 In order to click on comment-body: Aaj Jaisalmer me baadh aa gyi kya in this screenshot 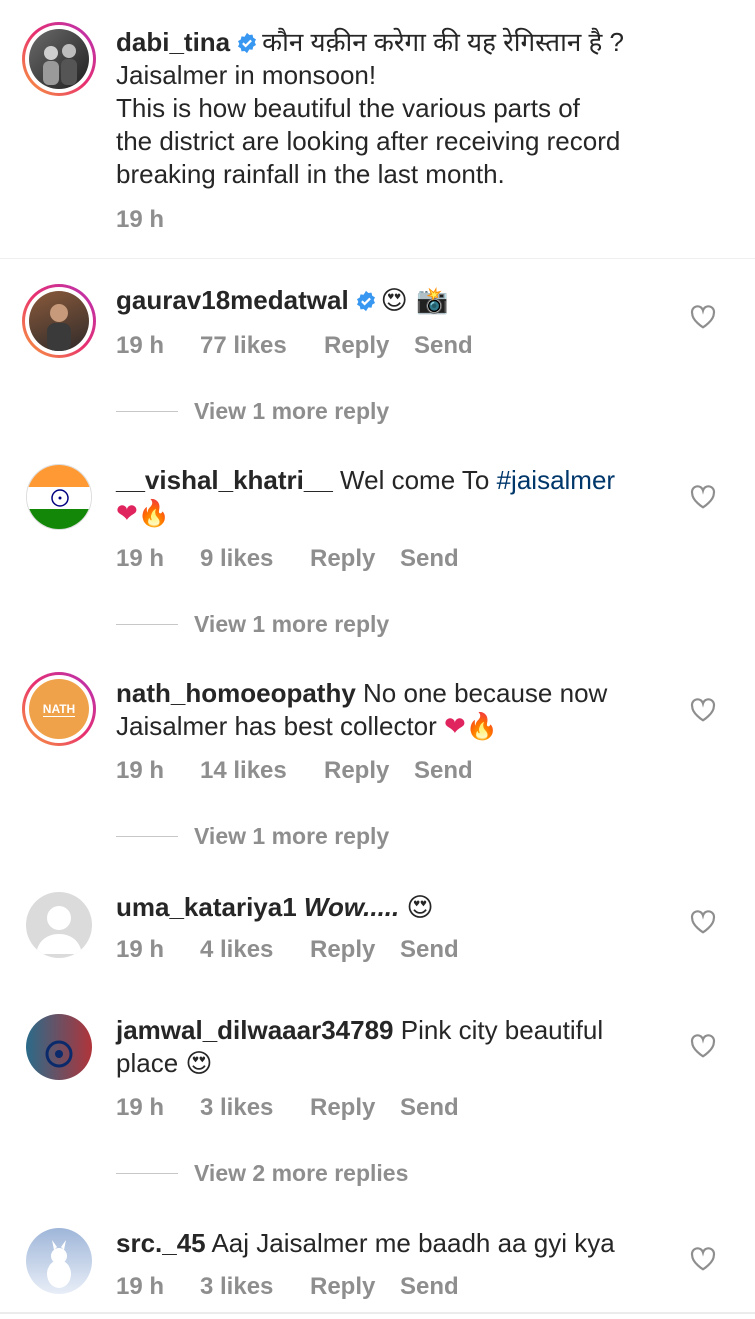, I will do `click(413, 1243)`.